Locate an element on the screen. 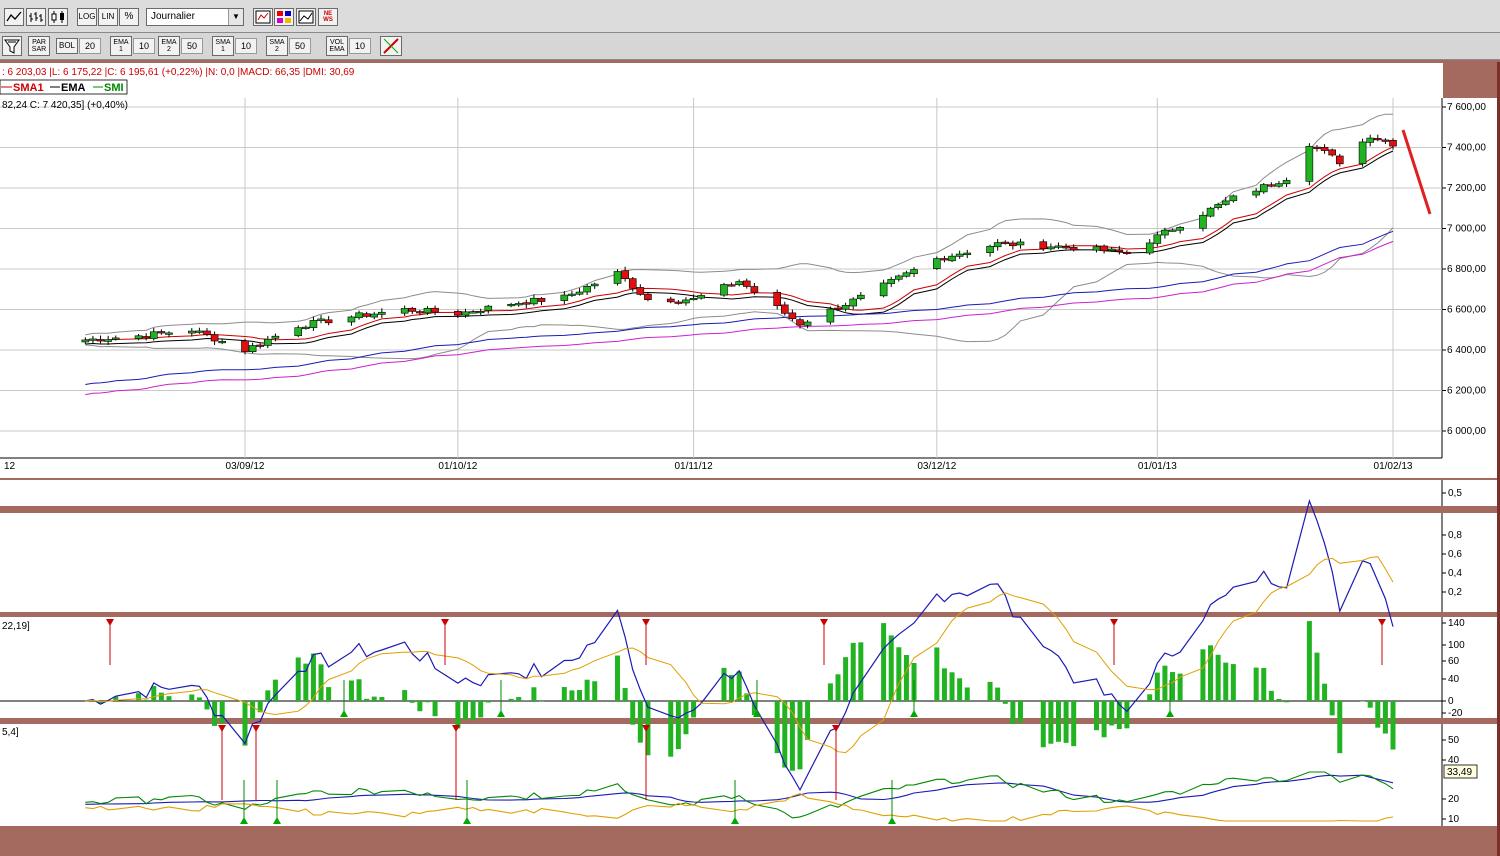  sma2-button: SMA 2 is located at coordinates (277, 46).